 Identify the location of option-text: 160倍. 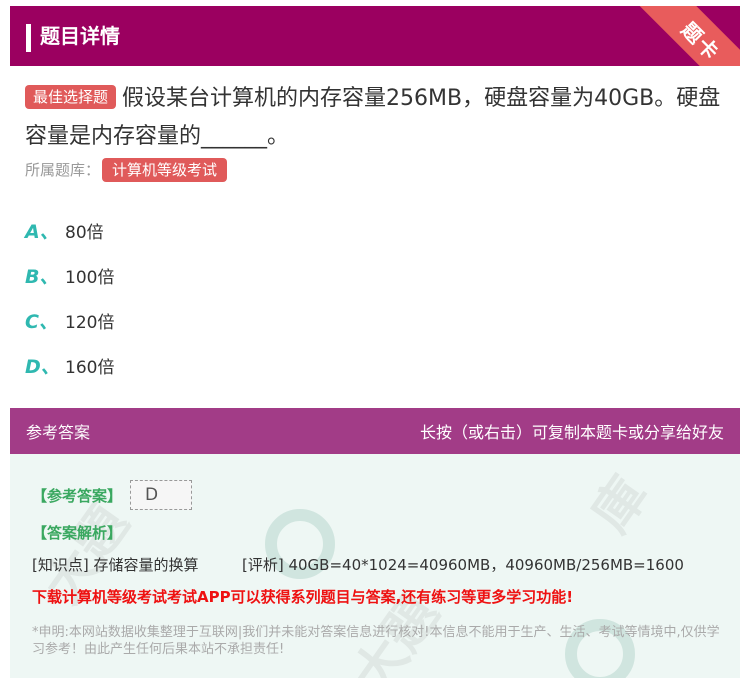
(90, 368).